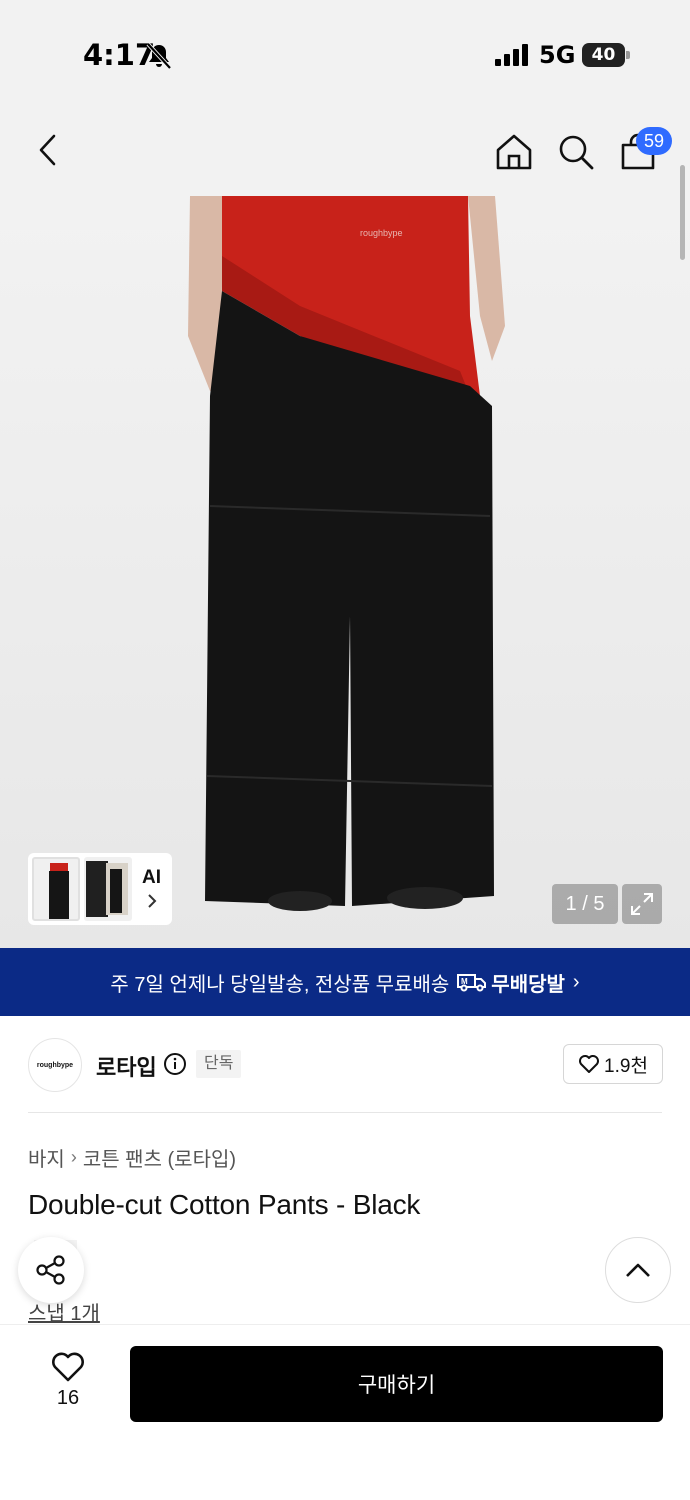 Image resolution: width=690 pixels, height=1500 pixels. I want to click on snap-link: 스냅 1개, so click(64, 1311).